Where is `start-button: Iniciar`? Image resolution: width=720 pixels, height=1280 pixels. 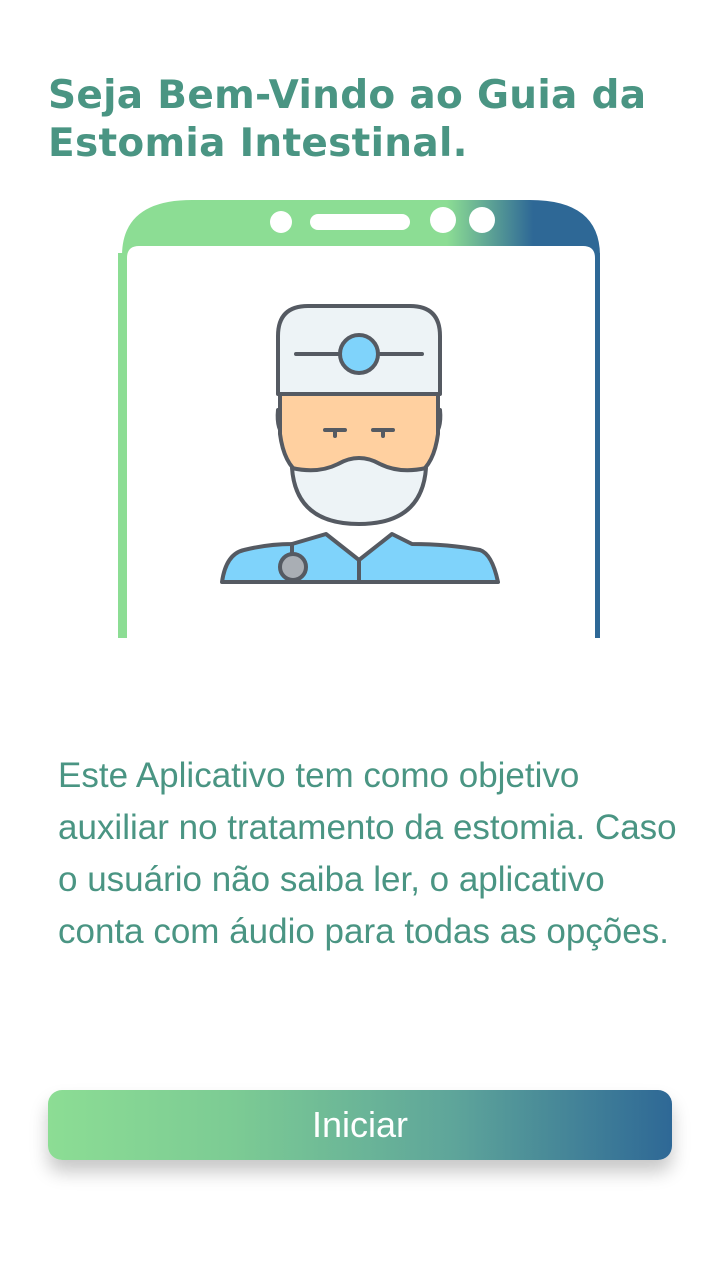 start-button: Iniciar is located at coordinates (360, 1125).